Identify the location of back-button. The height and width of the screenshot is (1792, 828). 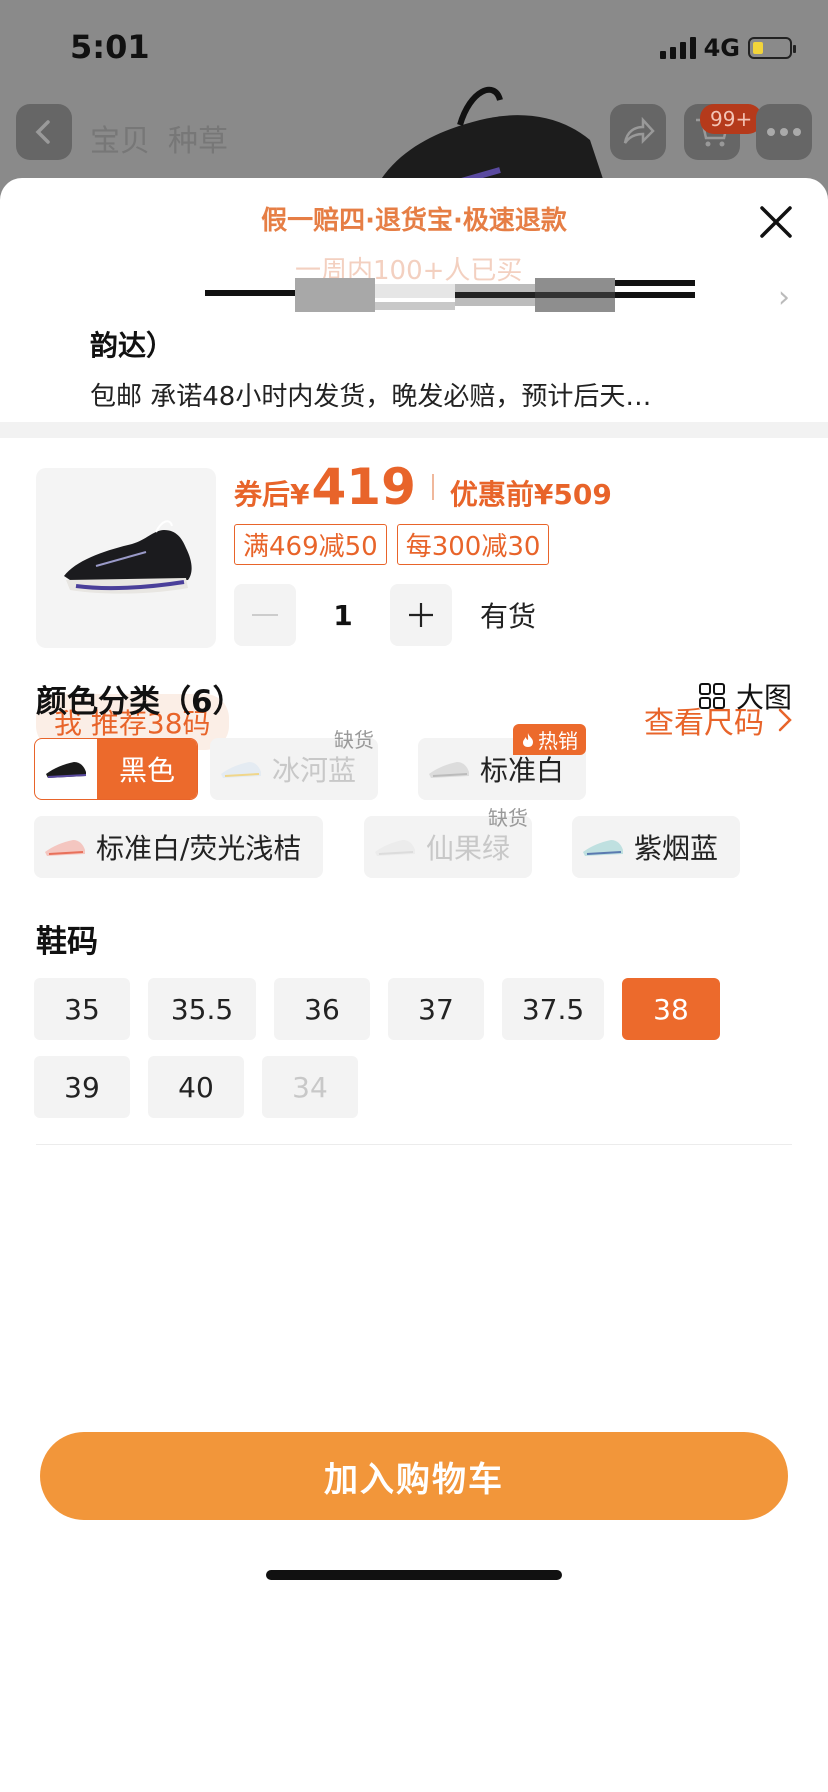
(44, 132).